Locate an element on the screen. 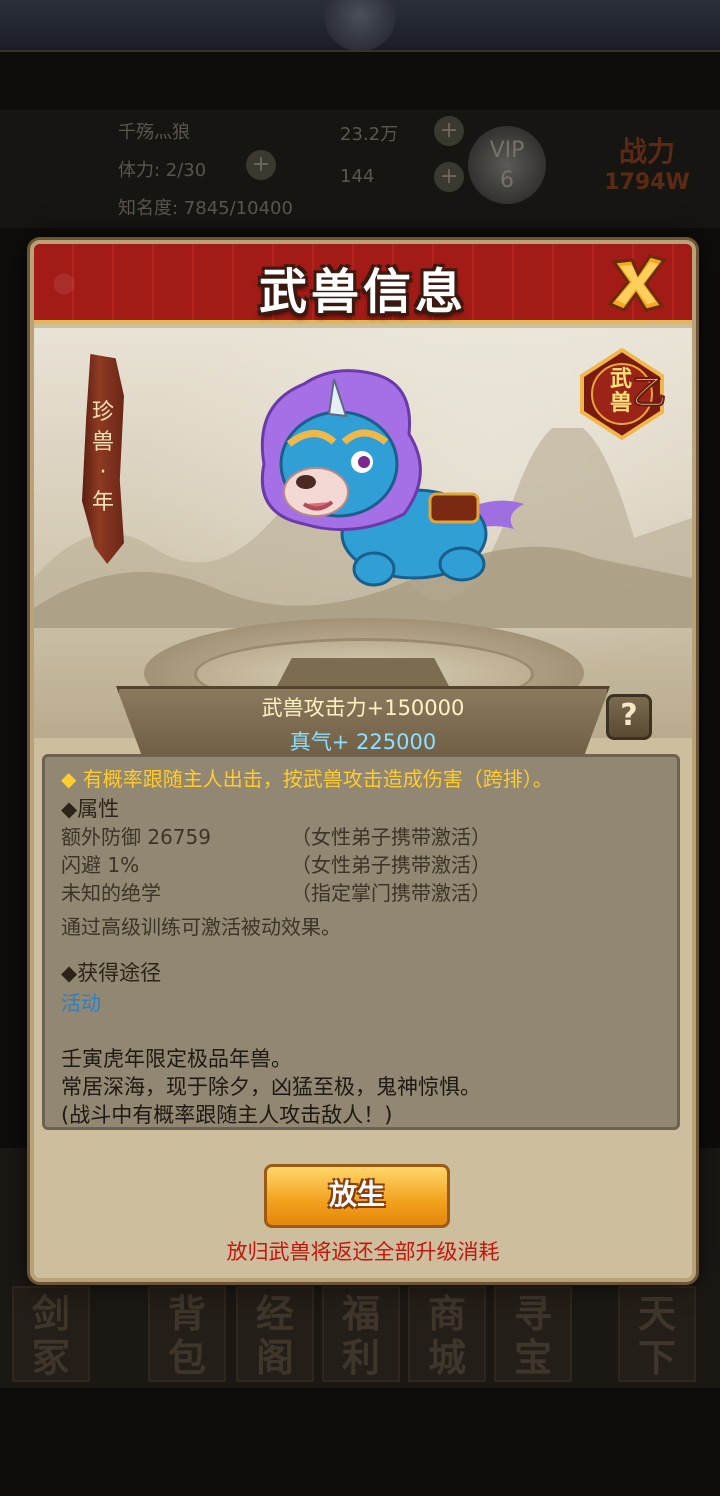 The image size is (720, 1496). grade-line2: 兽 is located at coordinates (621, 403).